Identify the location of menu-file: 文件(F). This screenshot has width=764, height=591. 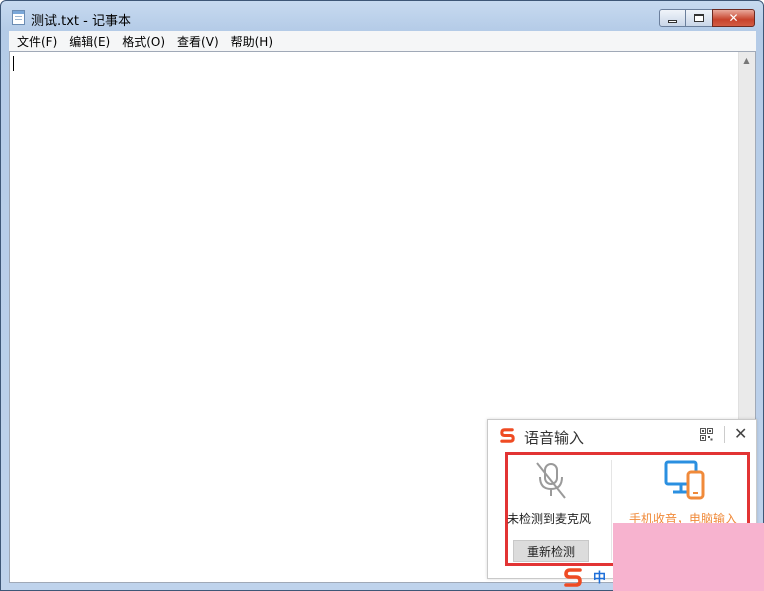
(38, 41).